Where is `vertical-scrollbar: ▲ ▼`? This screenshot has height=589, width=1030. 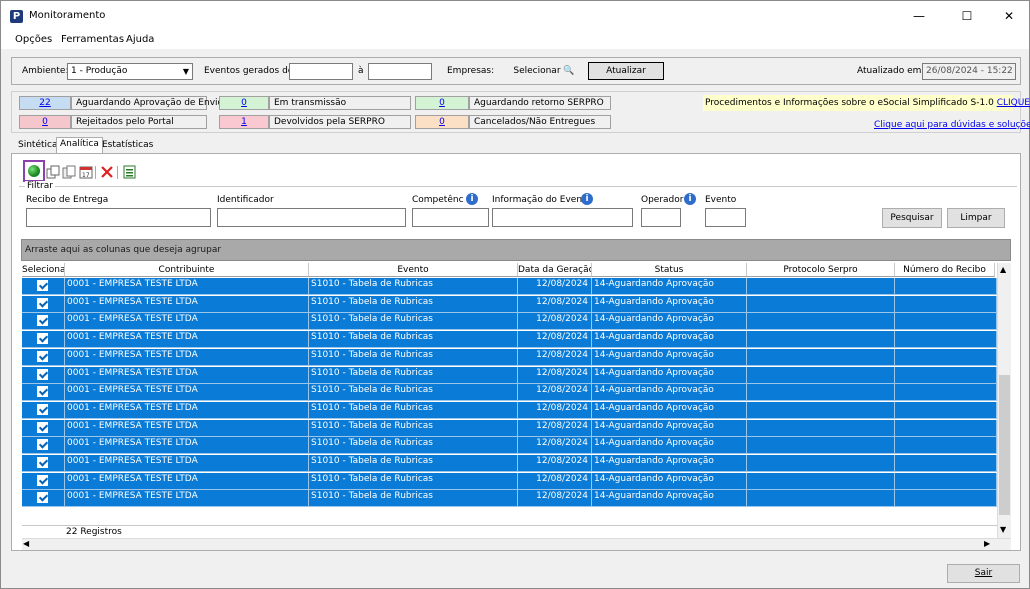
vertical-scrollbar: ▲ ▼ is located at coordinates (1004, 401).